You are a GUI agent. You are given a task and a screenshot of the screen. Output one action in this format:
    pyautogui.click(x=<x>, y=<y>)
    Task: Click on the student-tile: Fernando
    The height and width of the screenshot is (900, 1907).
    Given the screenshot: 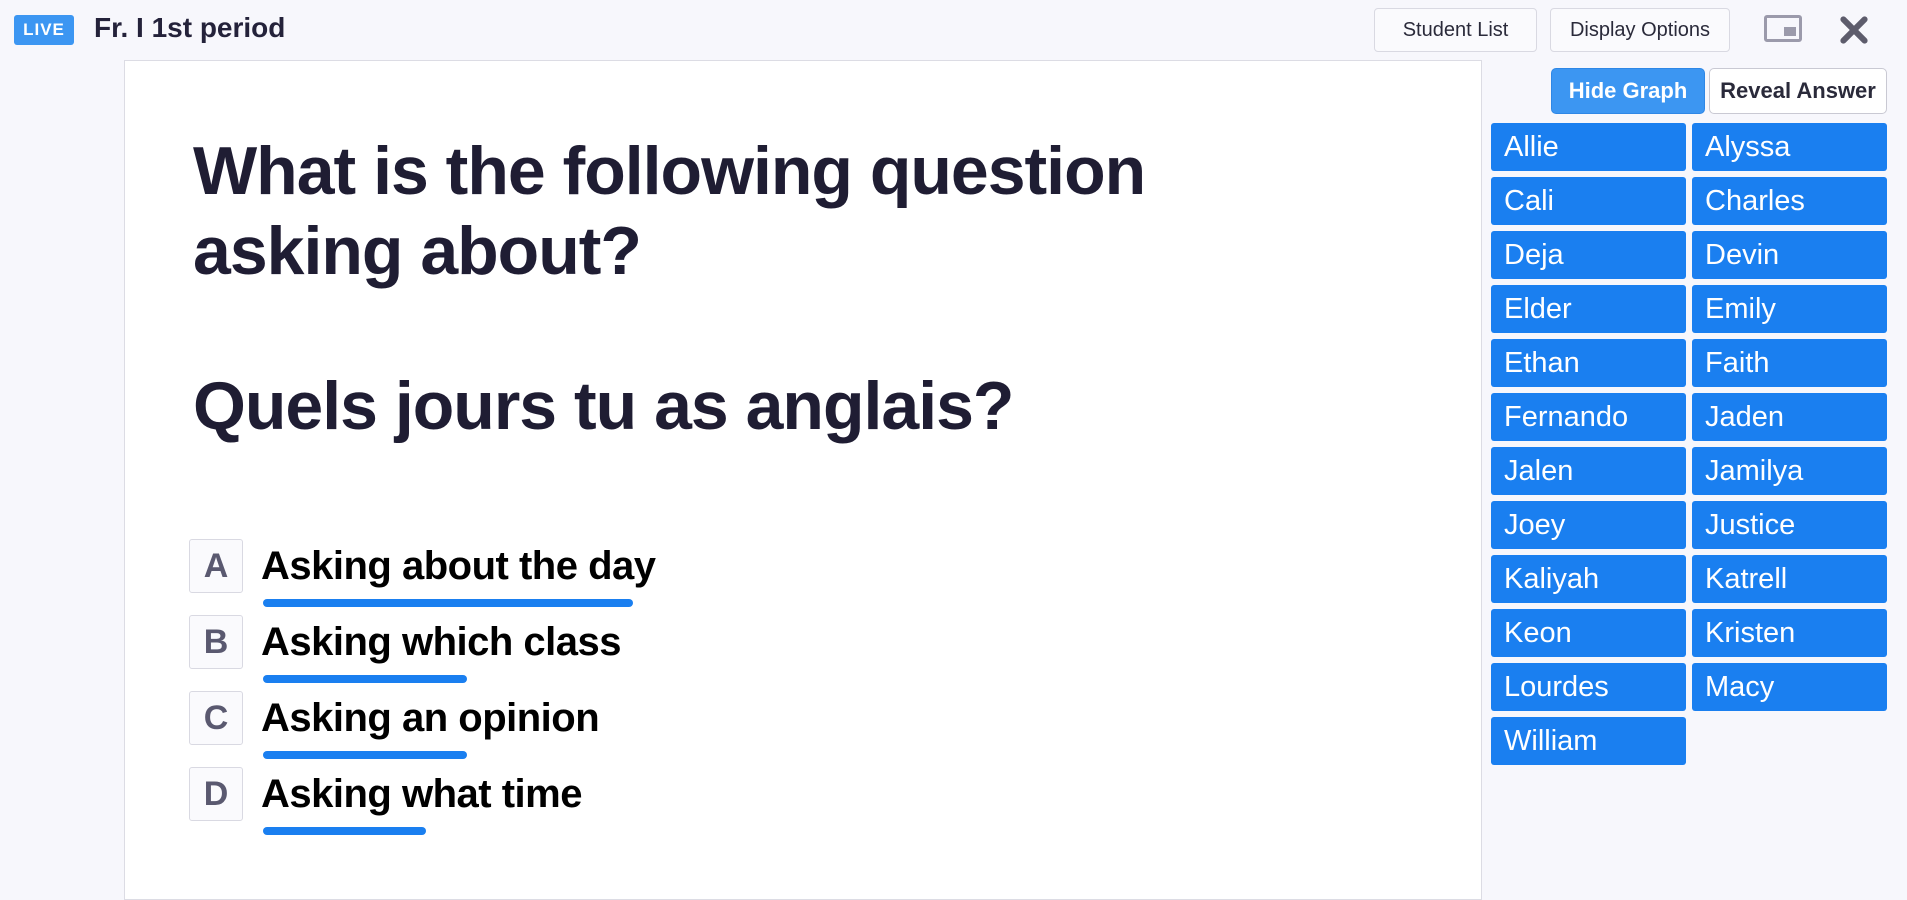 What is the action you would take?
    pyautogui.click(x=1588, y=417)
    